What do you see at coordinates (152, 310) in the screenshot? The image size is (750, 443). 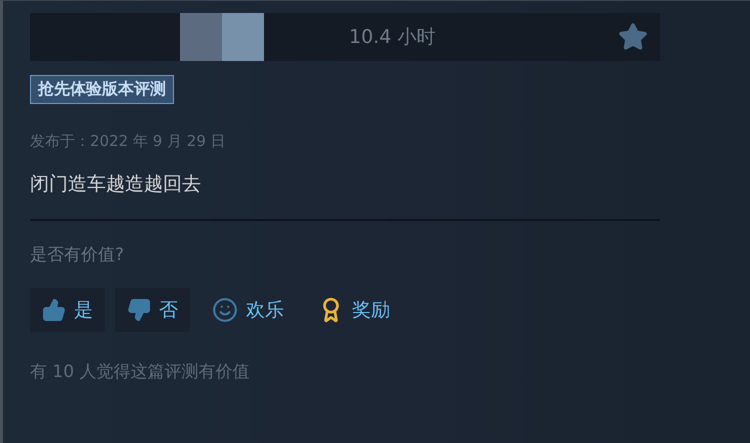 I see `no-button: 否` at bounding box center [152, 310].